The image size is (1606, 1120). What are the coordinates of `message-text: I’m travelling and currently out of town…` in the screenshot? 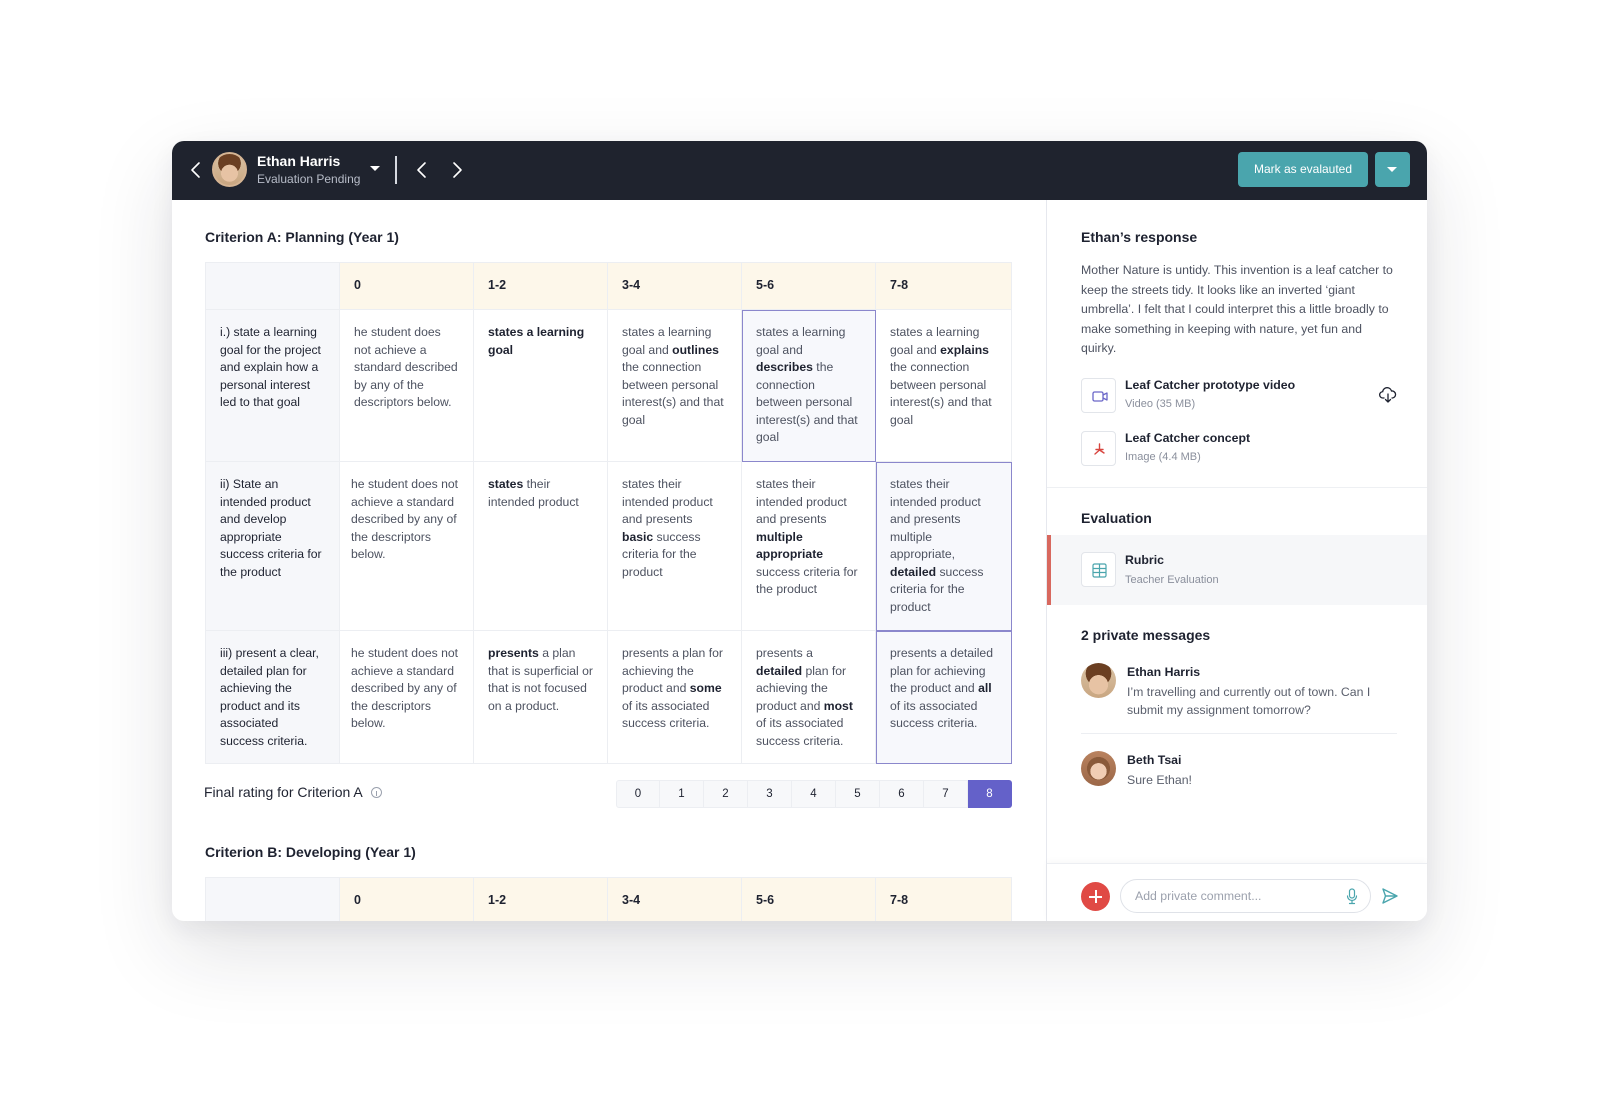 It's located at (1249, 701).